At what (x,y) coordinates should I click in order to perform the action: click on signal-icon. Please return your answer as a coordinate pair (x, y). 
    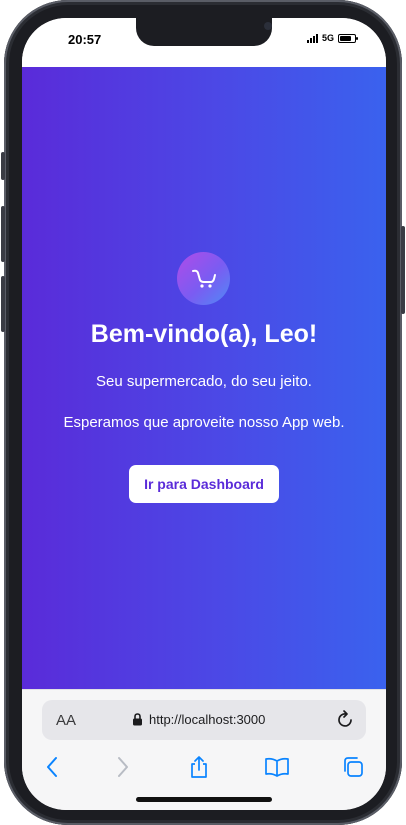
    Looking at the image, I should click on (312, 38).